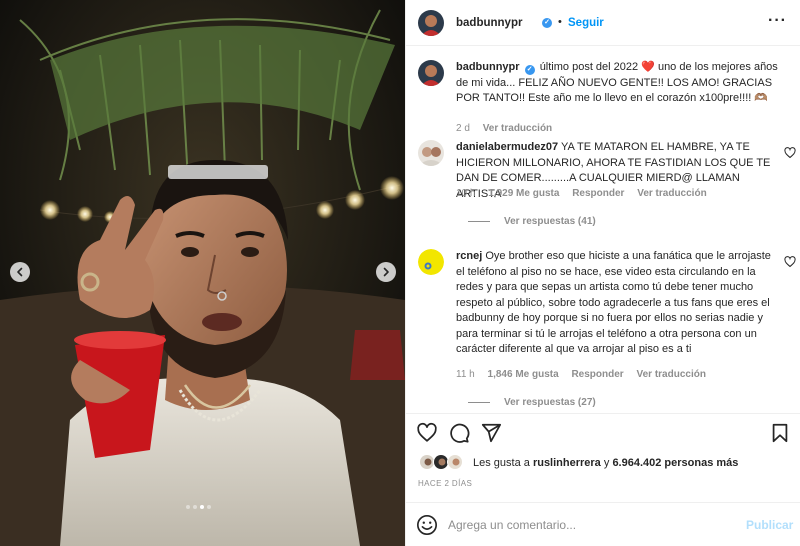 This screenshot has height=546, width=800. What do you see at coordinates (507, 147) in the screenshot?
I see `comment-username: danielabermudez07` at bounding box center [507, 147].